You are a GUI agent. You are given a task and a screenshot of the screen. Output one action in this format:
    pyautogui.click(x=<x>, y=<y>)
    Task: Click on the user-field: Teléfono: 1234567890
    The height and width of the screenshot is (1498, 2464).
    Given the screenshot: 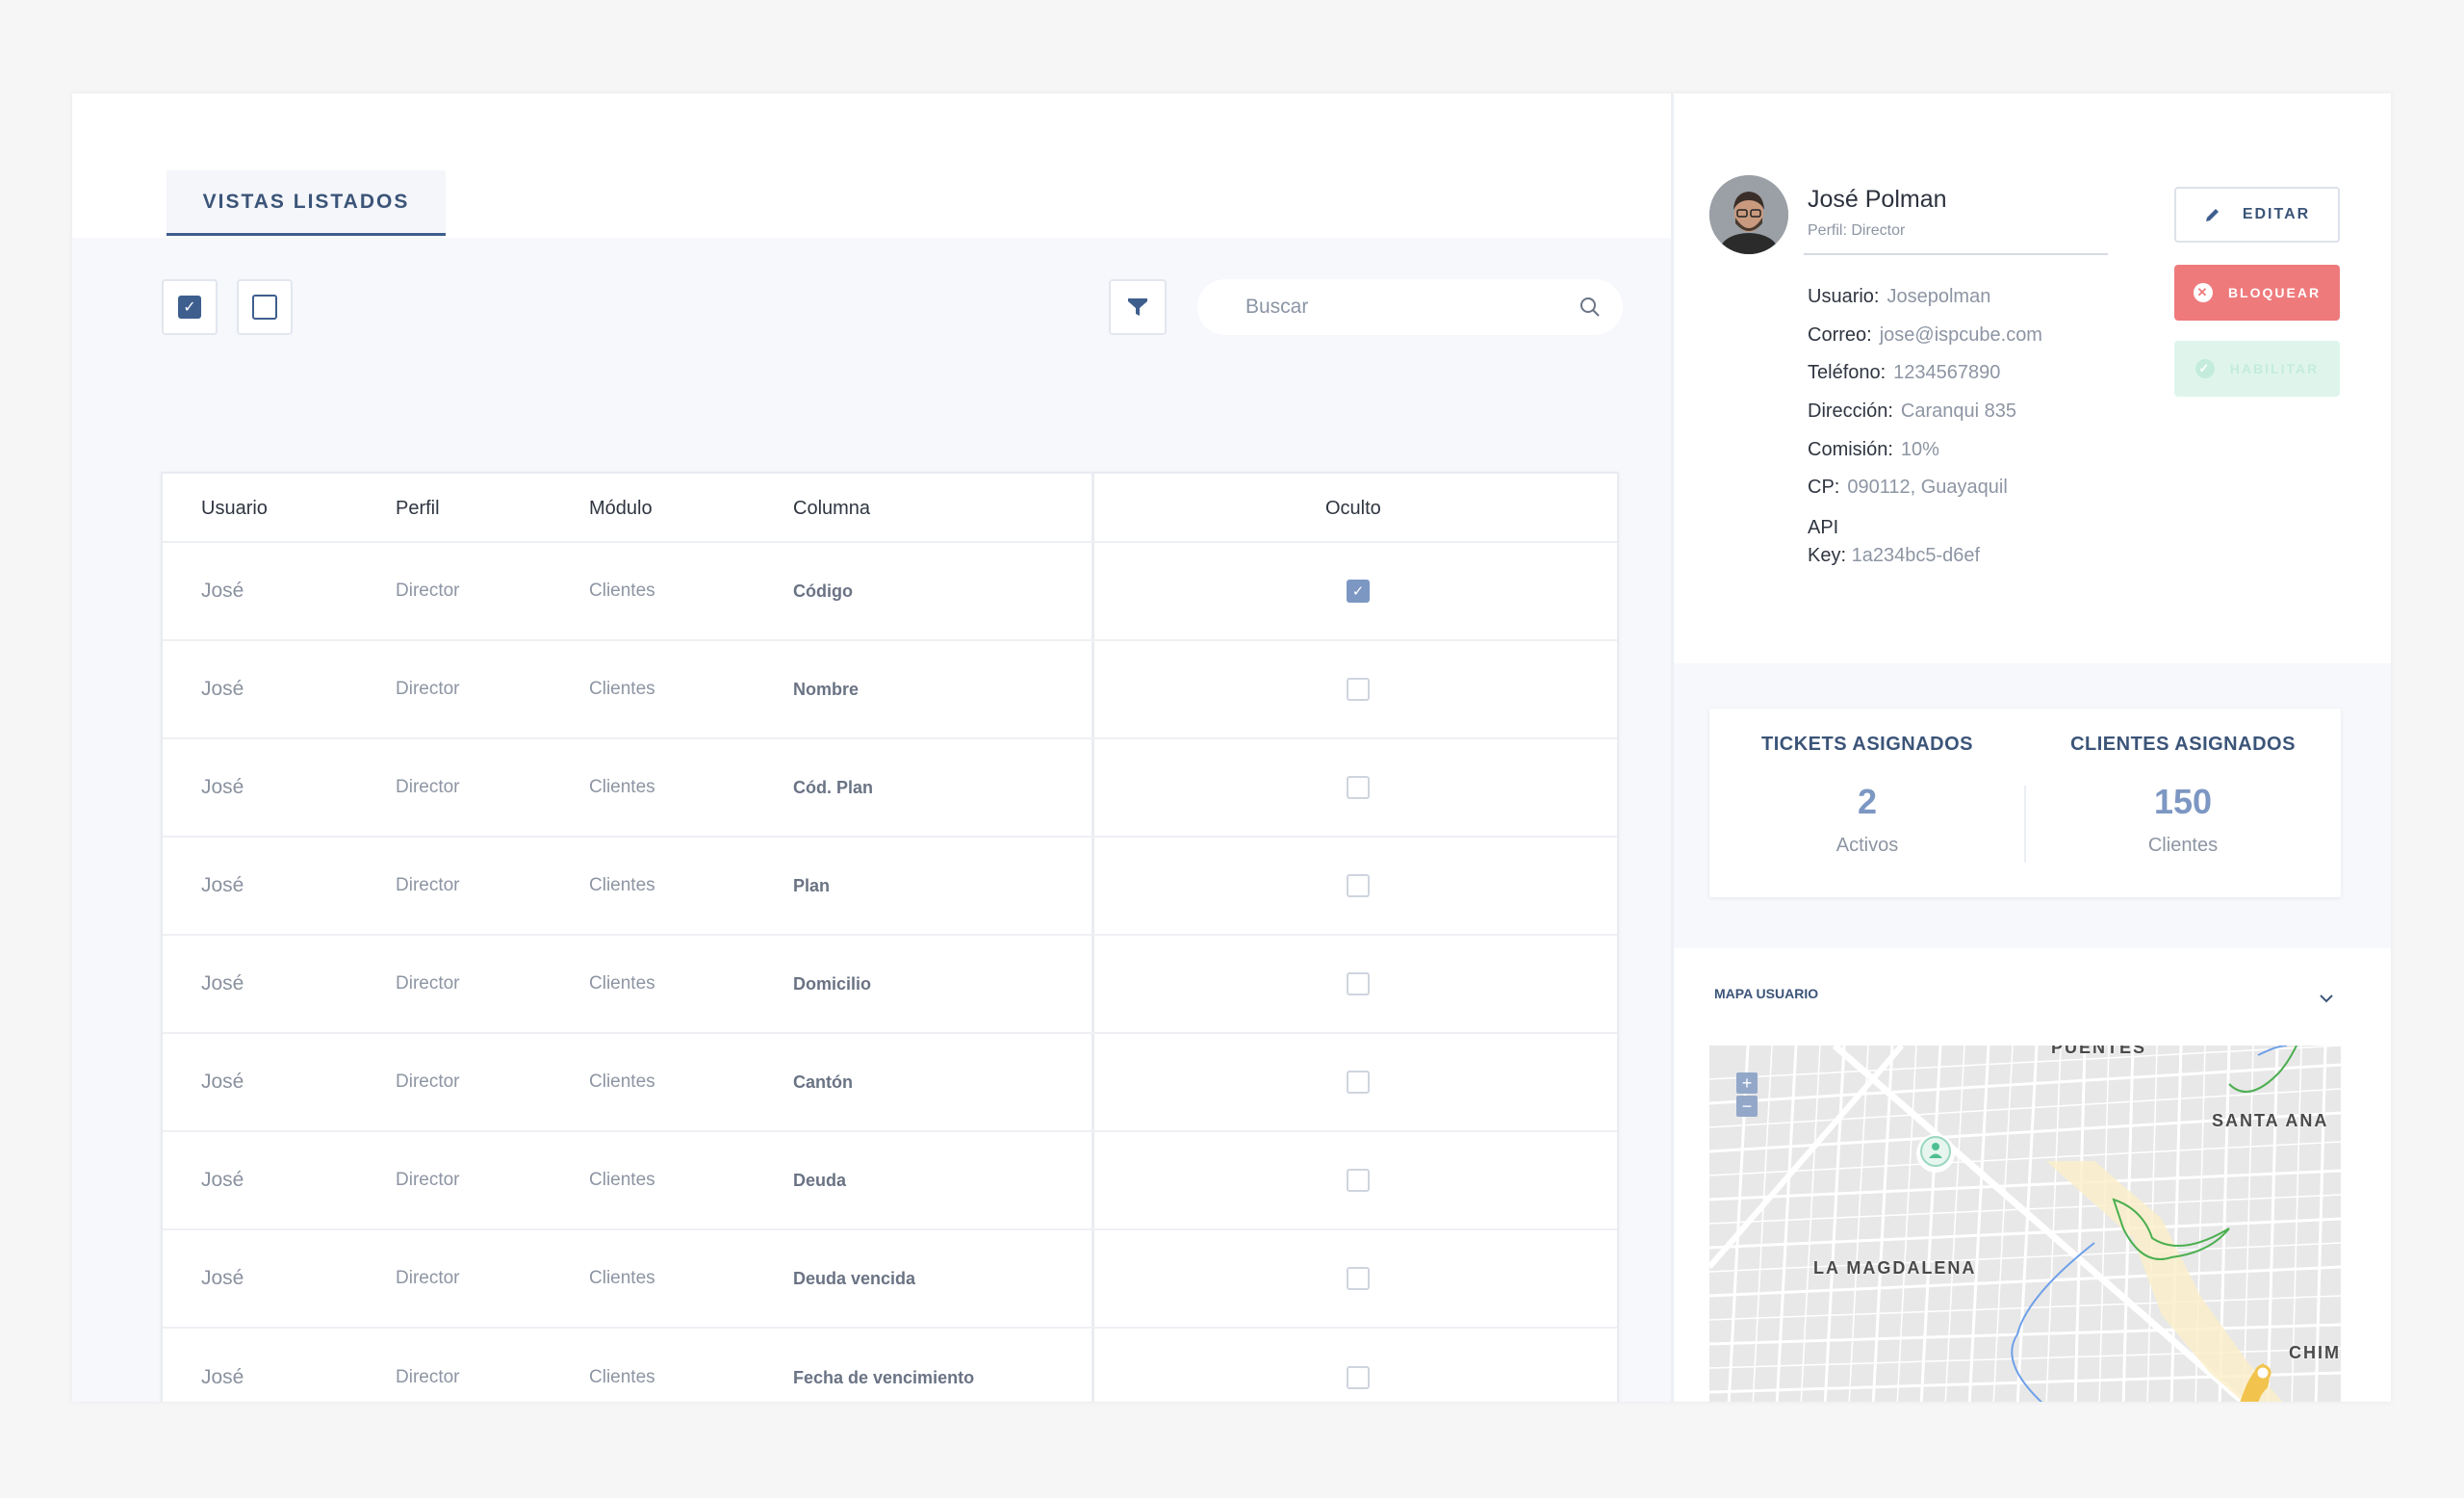 What is the action you would take?
    pyautogui.click(x=1904, y=372)
    